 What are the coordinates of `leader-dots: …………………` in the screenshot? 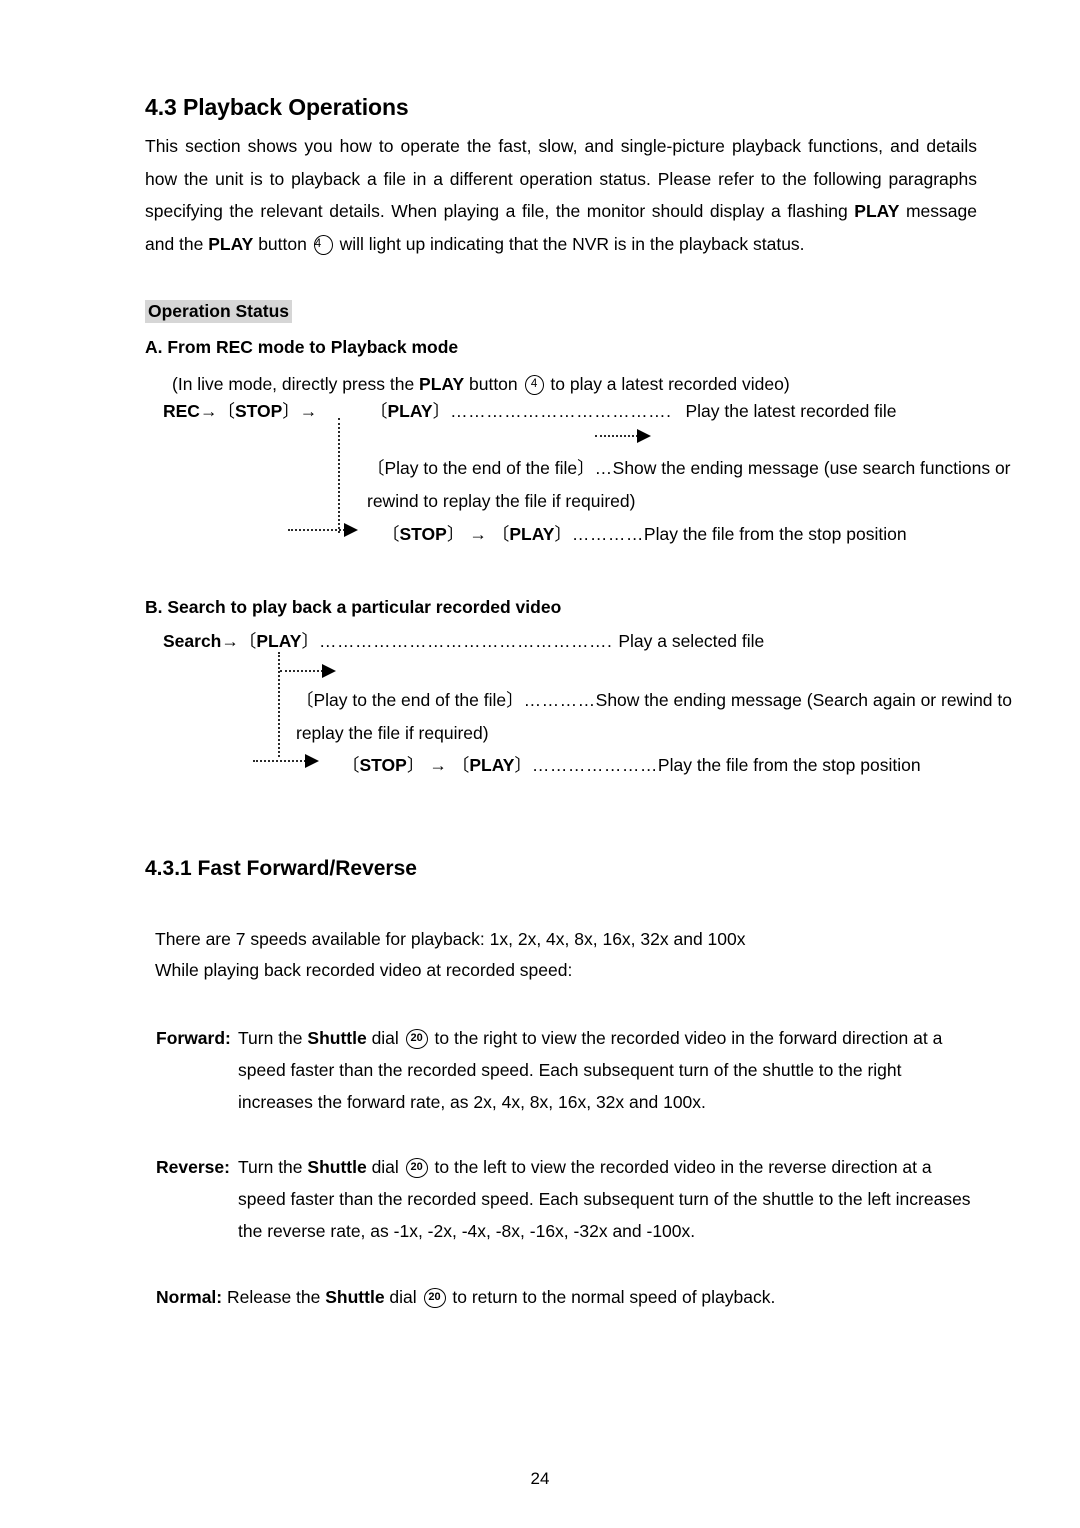 It's located at (594, 765).